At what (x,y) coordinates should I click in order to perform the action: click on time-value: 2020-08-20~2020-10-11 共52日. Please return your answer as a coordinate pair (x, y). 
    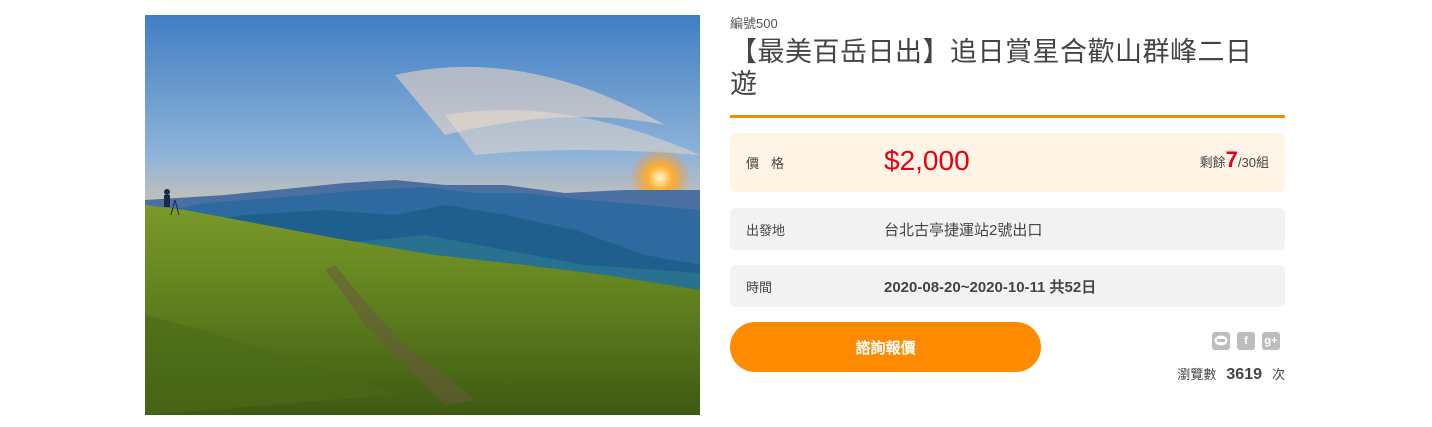
    Looking at the image, I should click on (990, 287).